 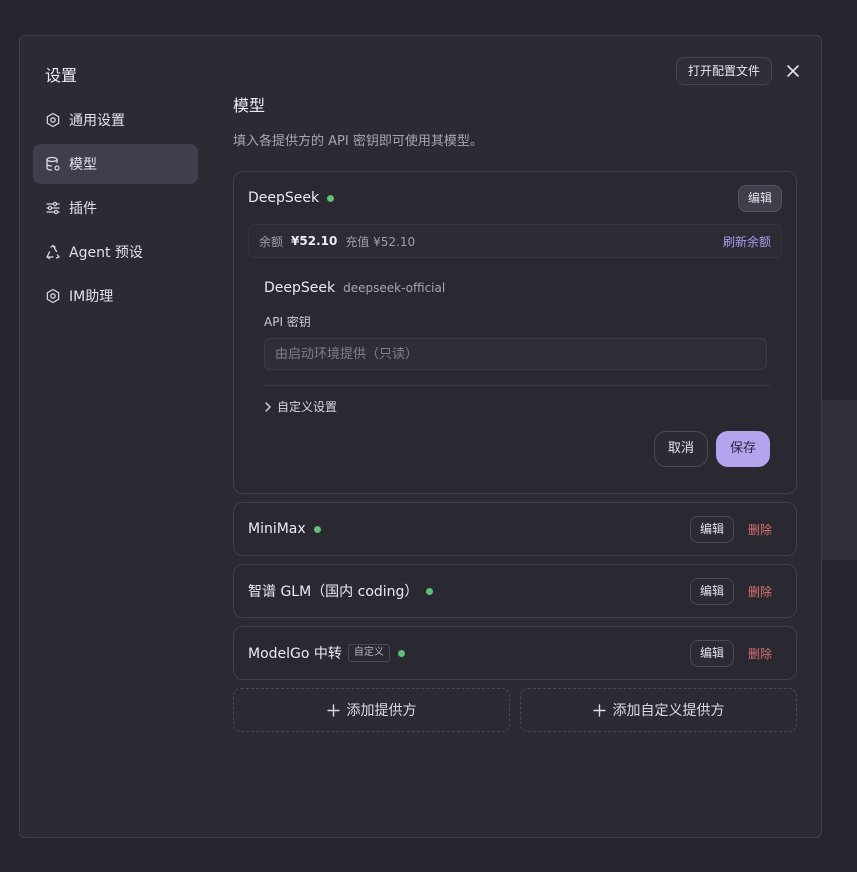 What do you see at coordinates (300, 288) in the screenshot?
I see `form-provider-name: DeepSeek` at bounding box center [300, 288].